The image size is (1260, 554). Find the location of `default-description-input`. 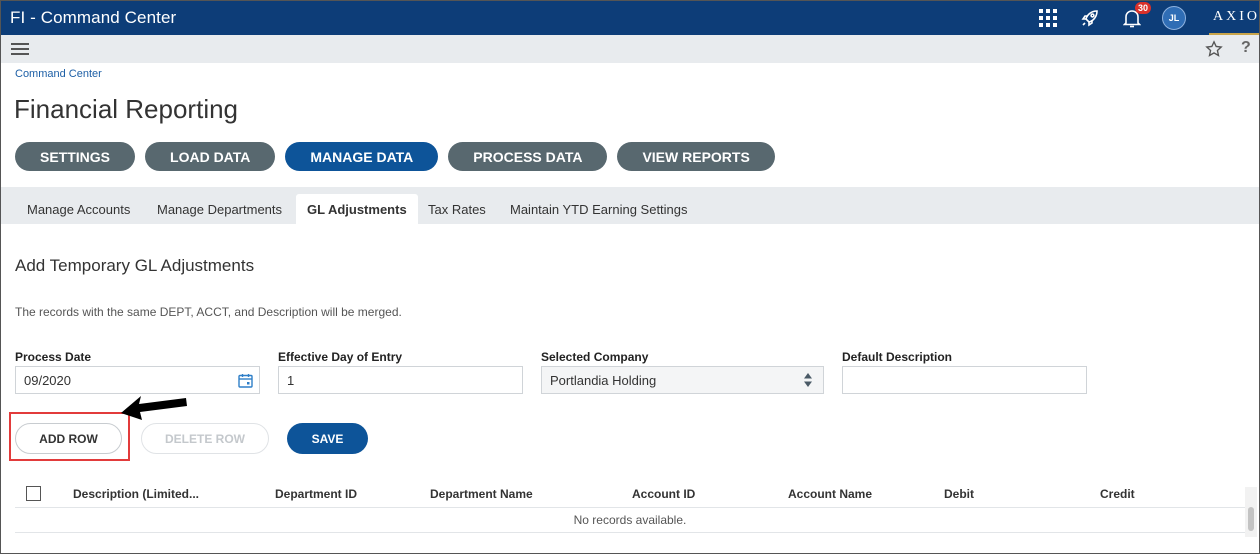

default-description-input is located at coordinates (964, 380).